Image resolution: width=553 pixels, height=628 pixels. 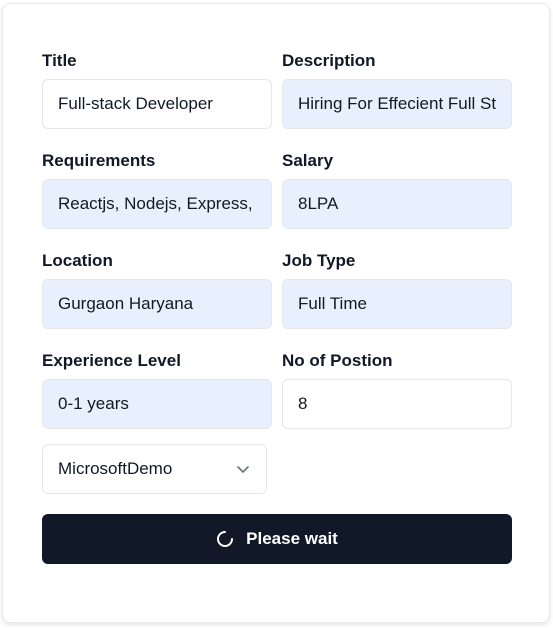 What do you see at coordinates (111, 360) in the screenshot?
I see `experience-level-label: Experience Level` at bounding box center [111, 360].